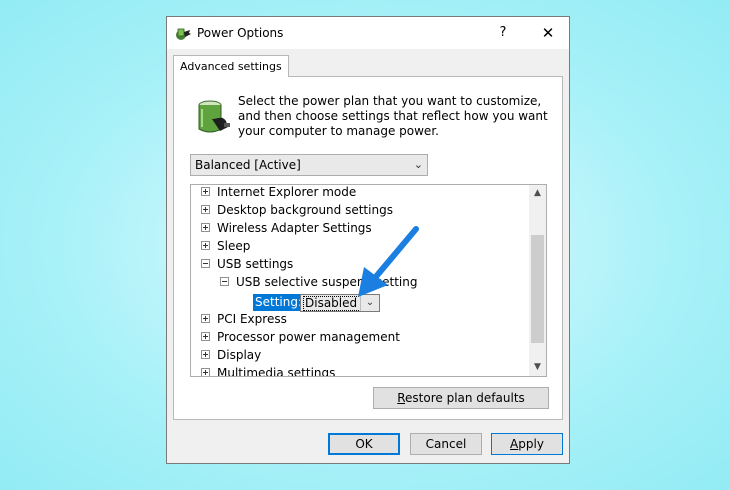  What do you see at coordinates (305, 210) in the screenshot?
I see `tree-item-label: Desktop background settings` at bounding box center [305, 210].